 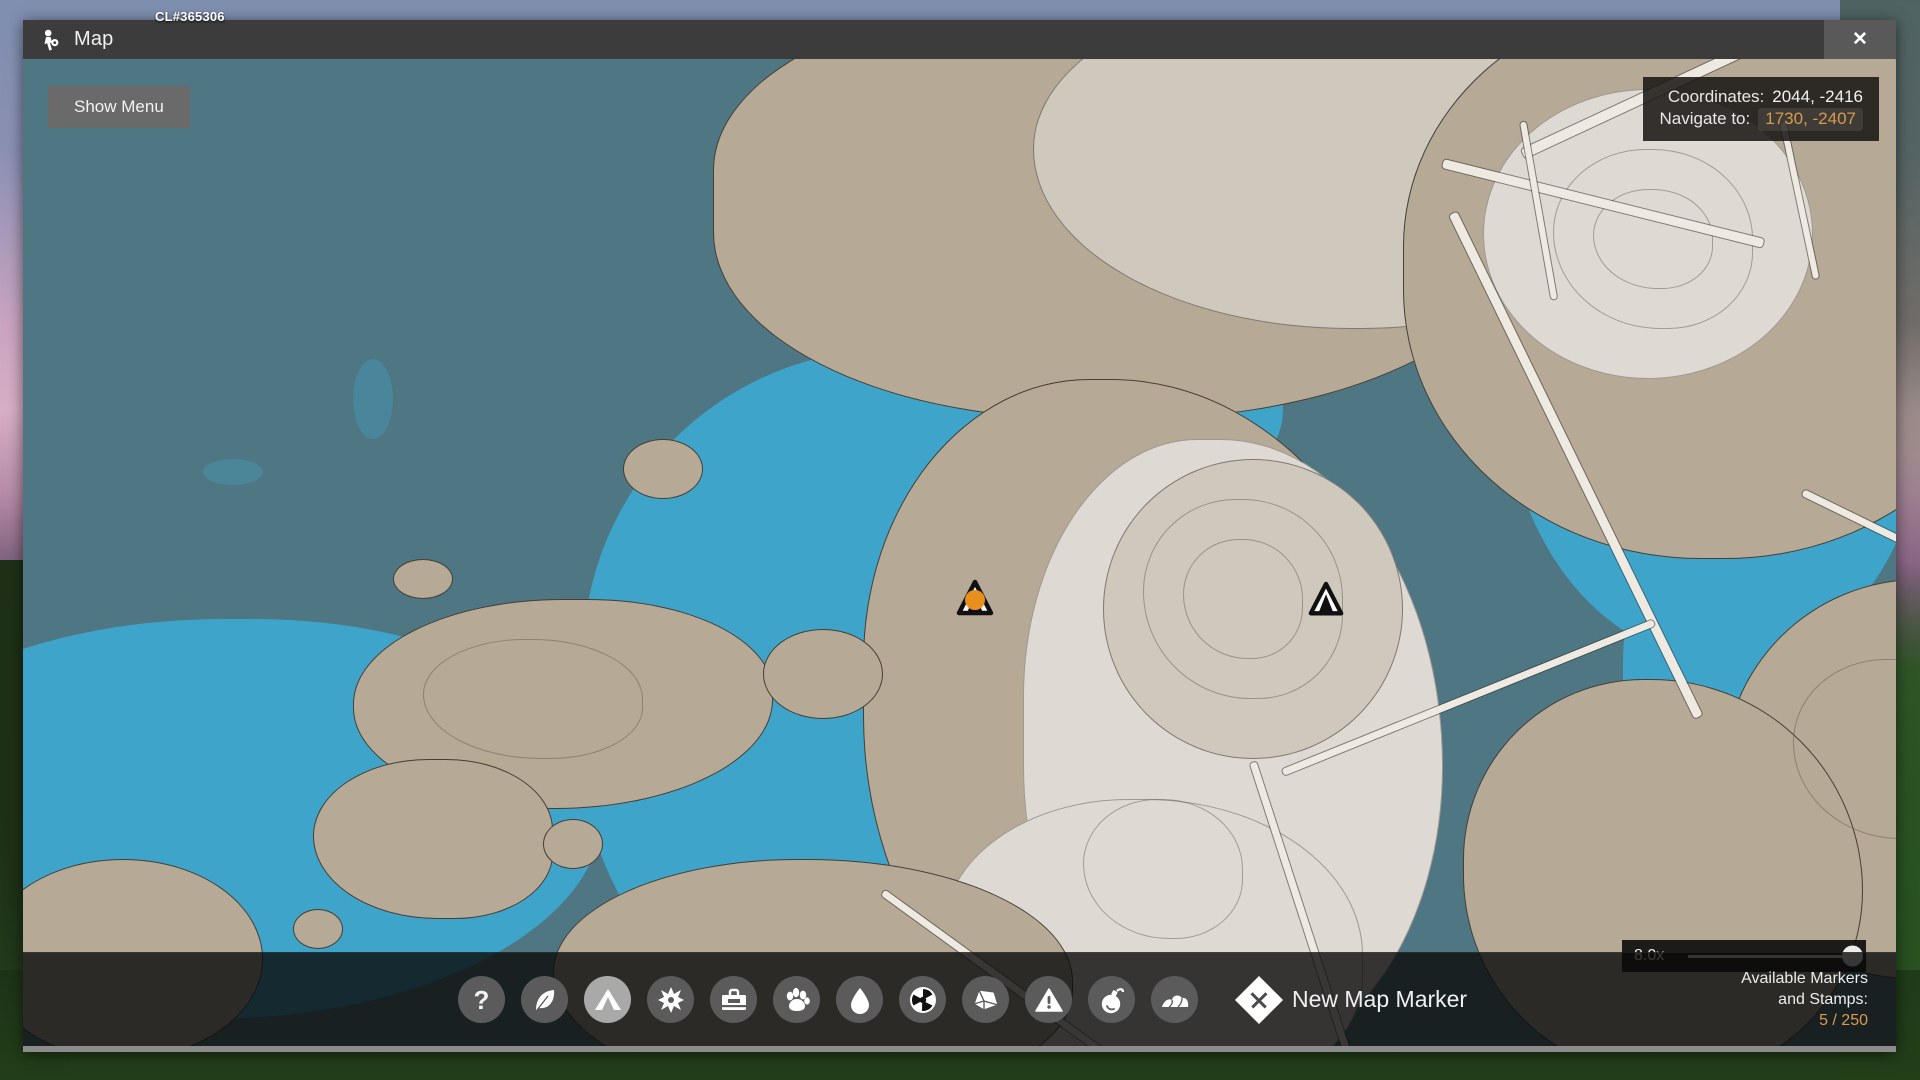 What do you see at coordinates (1716, 96) in the screenshot?
I see `coordinates-label: Coordinates:` at bounding box center [1716, 96].